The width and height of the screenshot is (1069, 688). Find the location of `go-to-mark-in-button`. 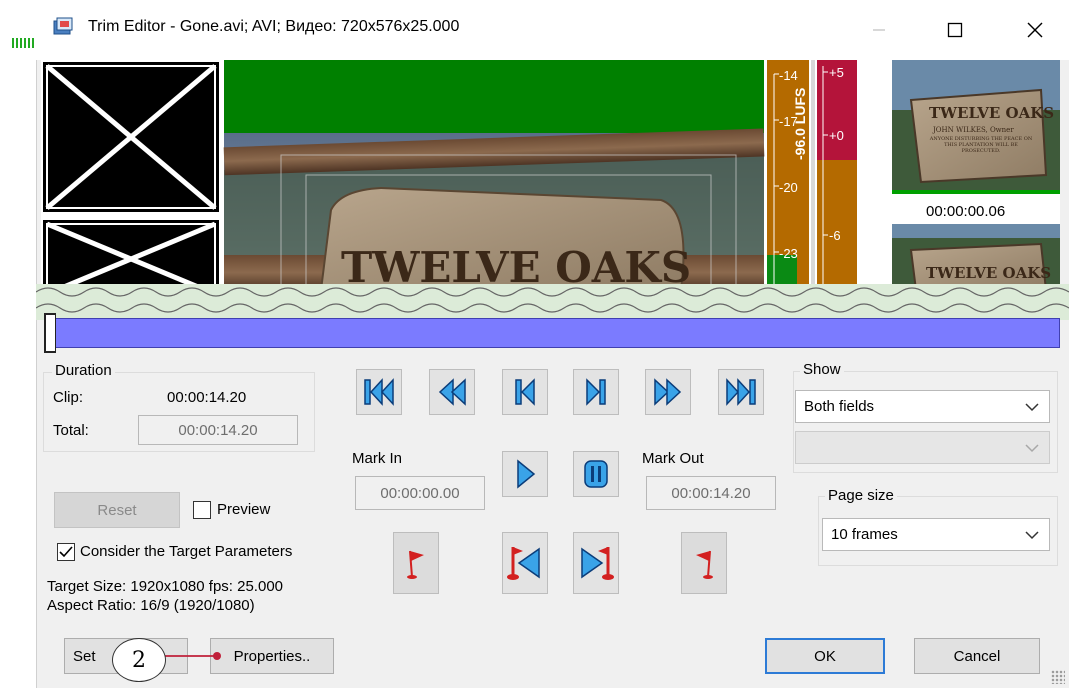

go-to-mark-in-button is located at coordinates (525, 563).